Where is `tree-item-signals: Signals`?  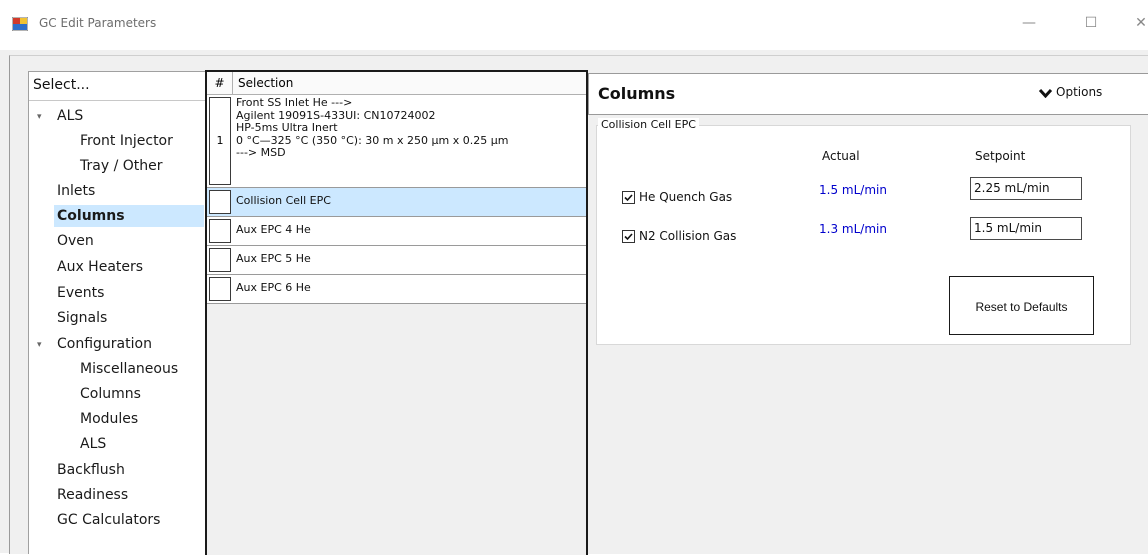
tree-item-signals: Signals is located at coordinates (82, 318).